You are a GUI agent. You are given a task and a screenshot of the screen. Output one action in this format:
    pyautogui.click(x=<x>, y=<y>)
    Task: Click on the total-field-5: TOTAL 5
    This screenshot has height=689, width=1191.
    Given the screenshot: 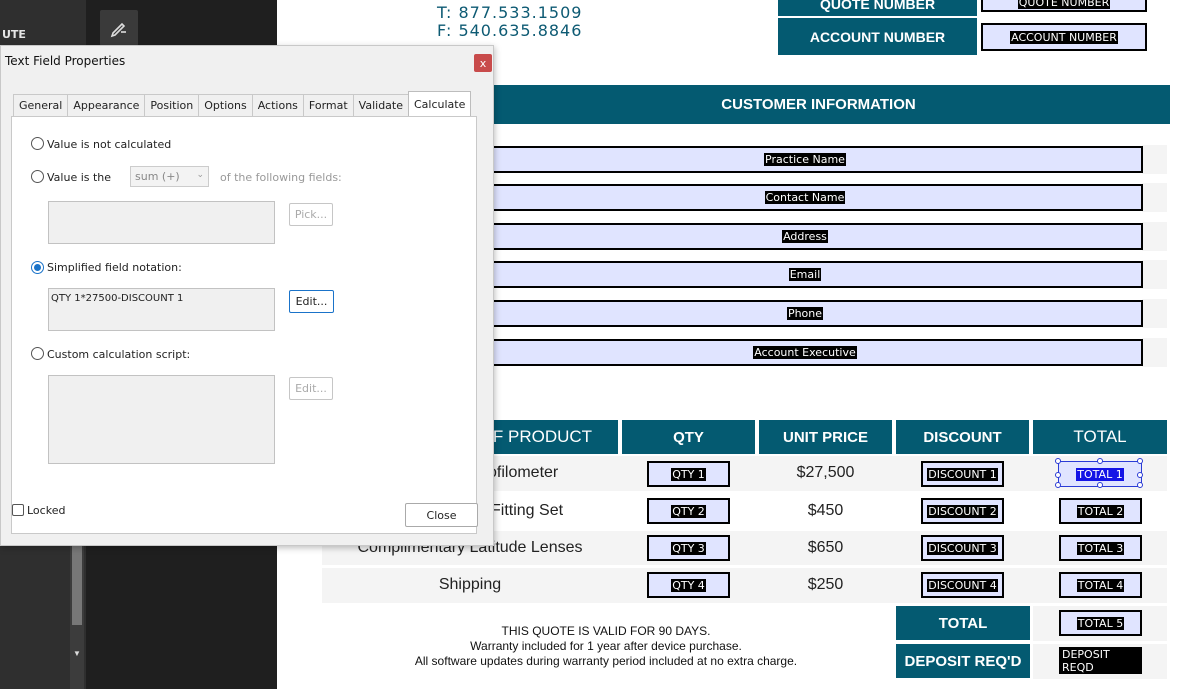 What is the action you would take?
    pyautogui.click(x=1100, y=623)
    